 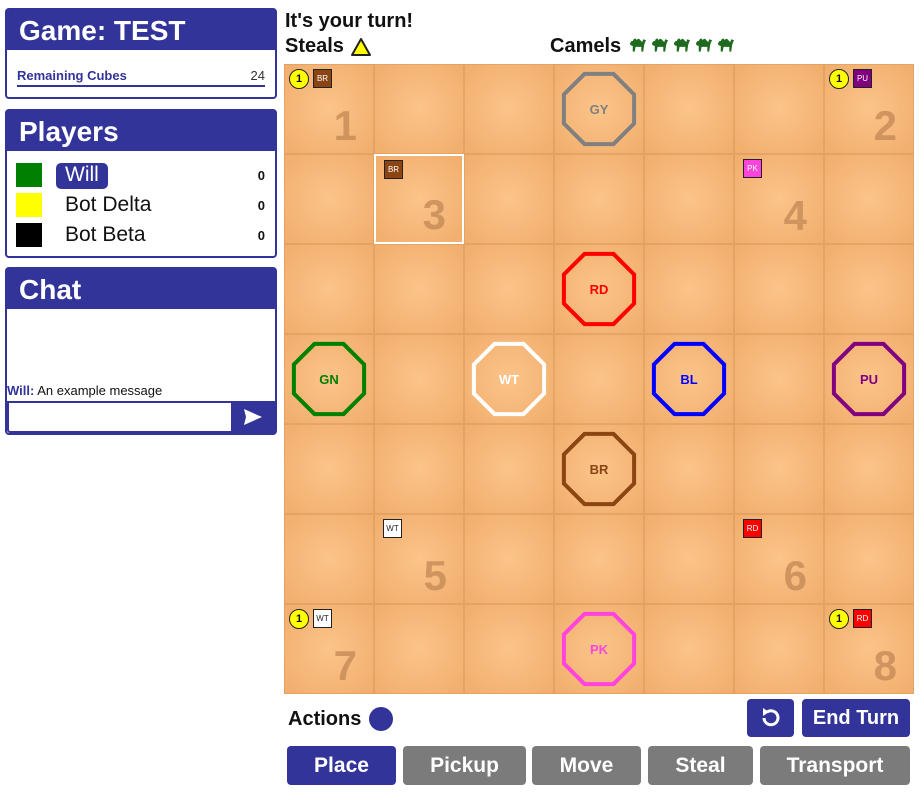 I want to click on chat-title: Chat, so click(x=141, y=289).